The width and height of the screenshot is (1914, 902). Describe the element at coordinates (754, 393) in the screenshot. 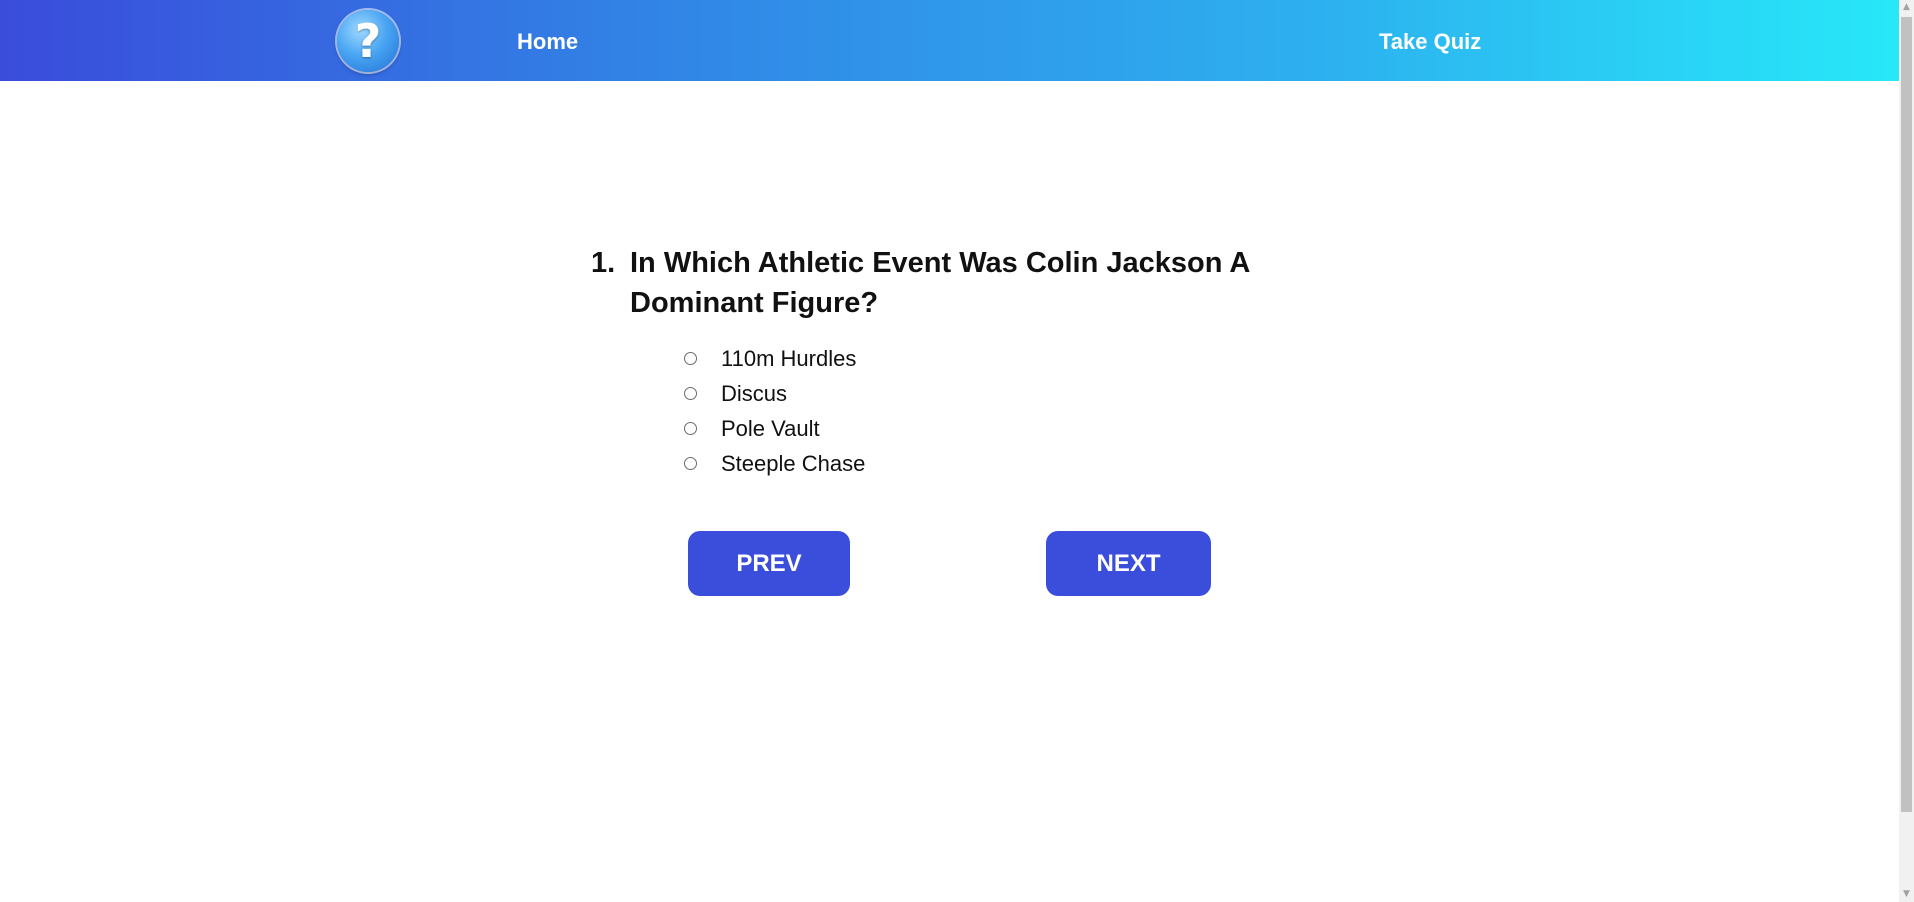

I see `answer-option-label: Discus` at that location.